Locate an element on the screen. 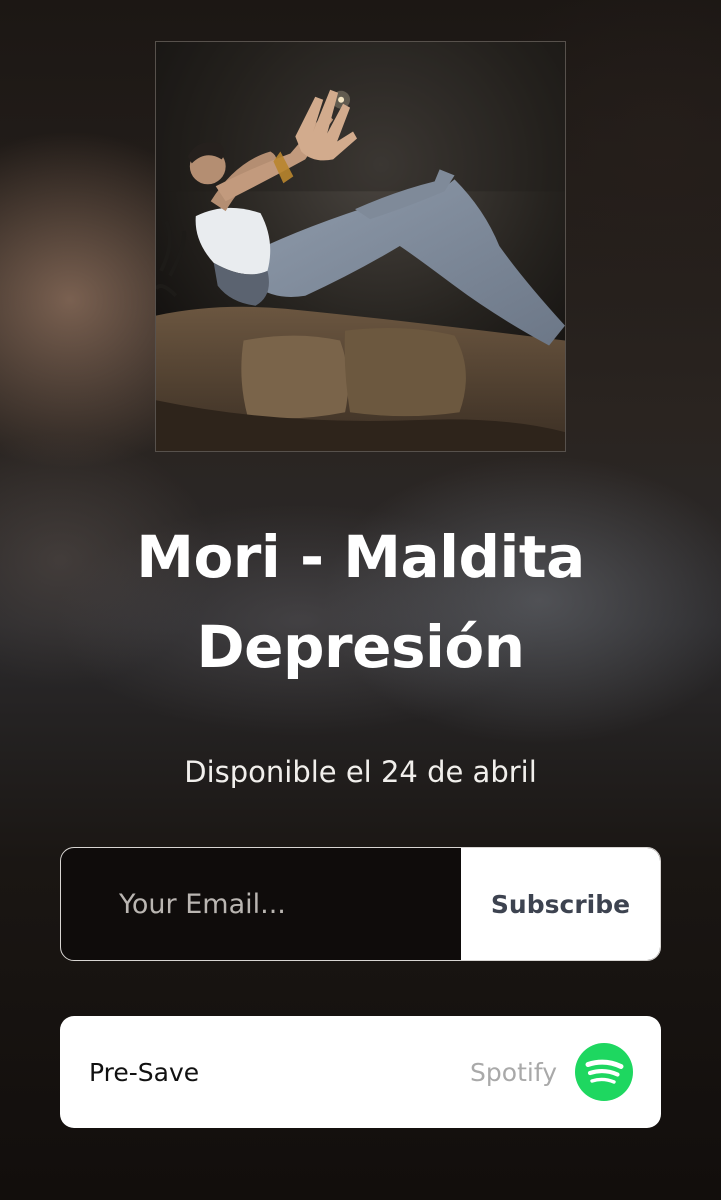 Image resolution: width=721 pixels, height=1200 pixels. release-title-line2: Depresión is located at coordinates (360, 647).